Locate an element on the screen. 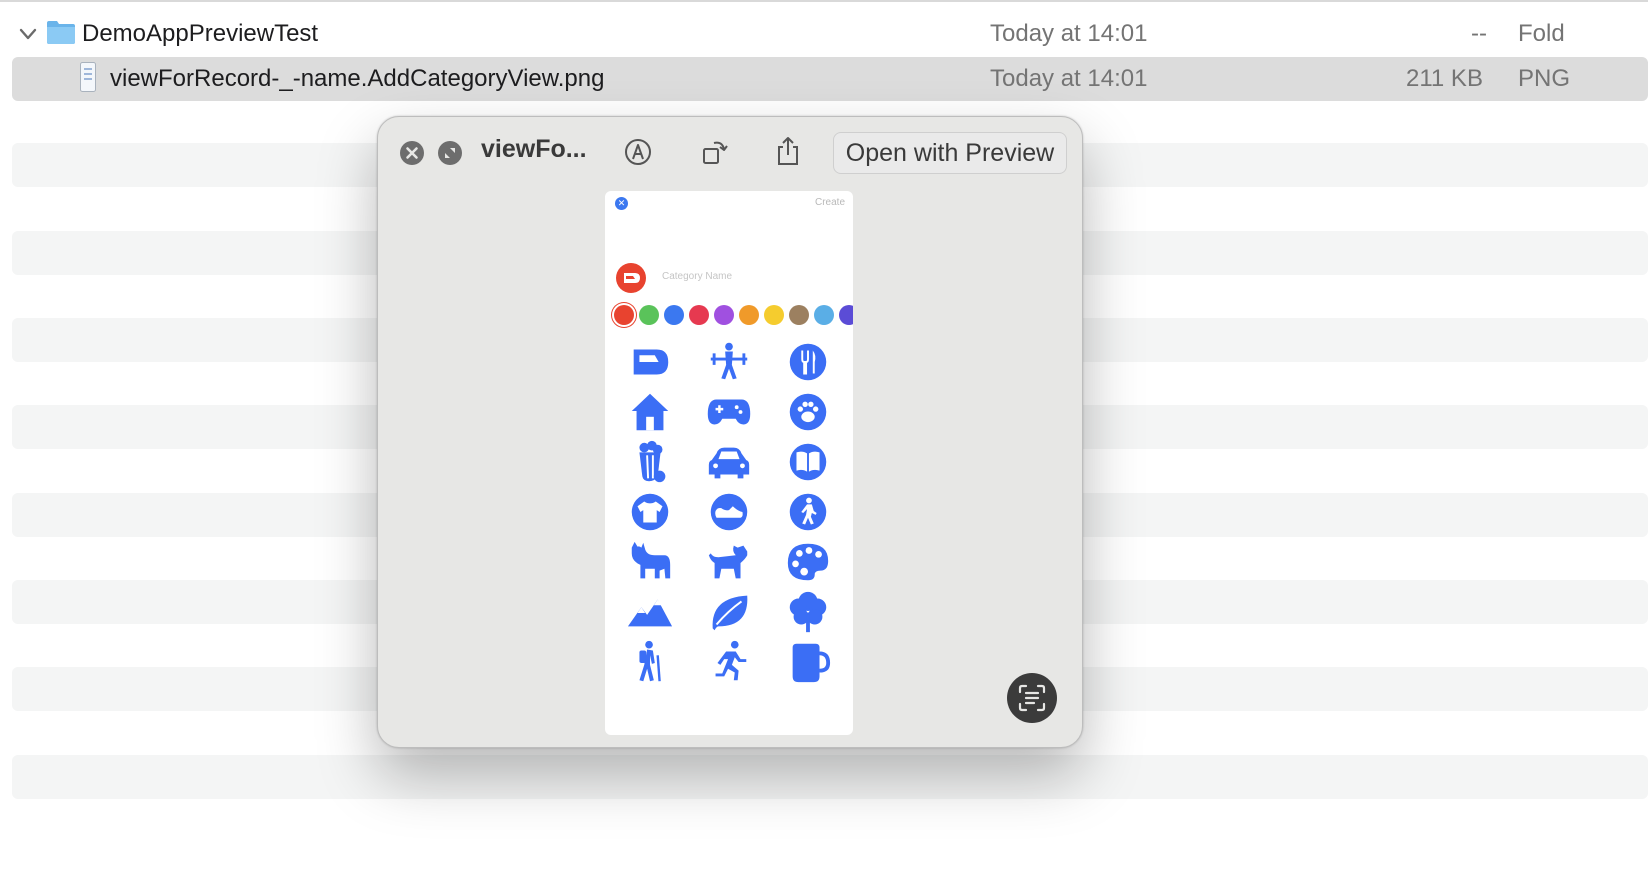 The image size is (1648, 878). top-divider is located at coordinates (824, 1).